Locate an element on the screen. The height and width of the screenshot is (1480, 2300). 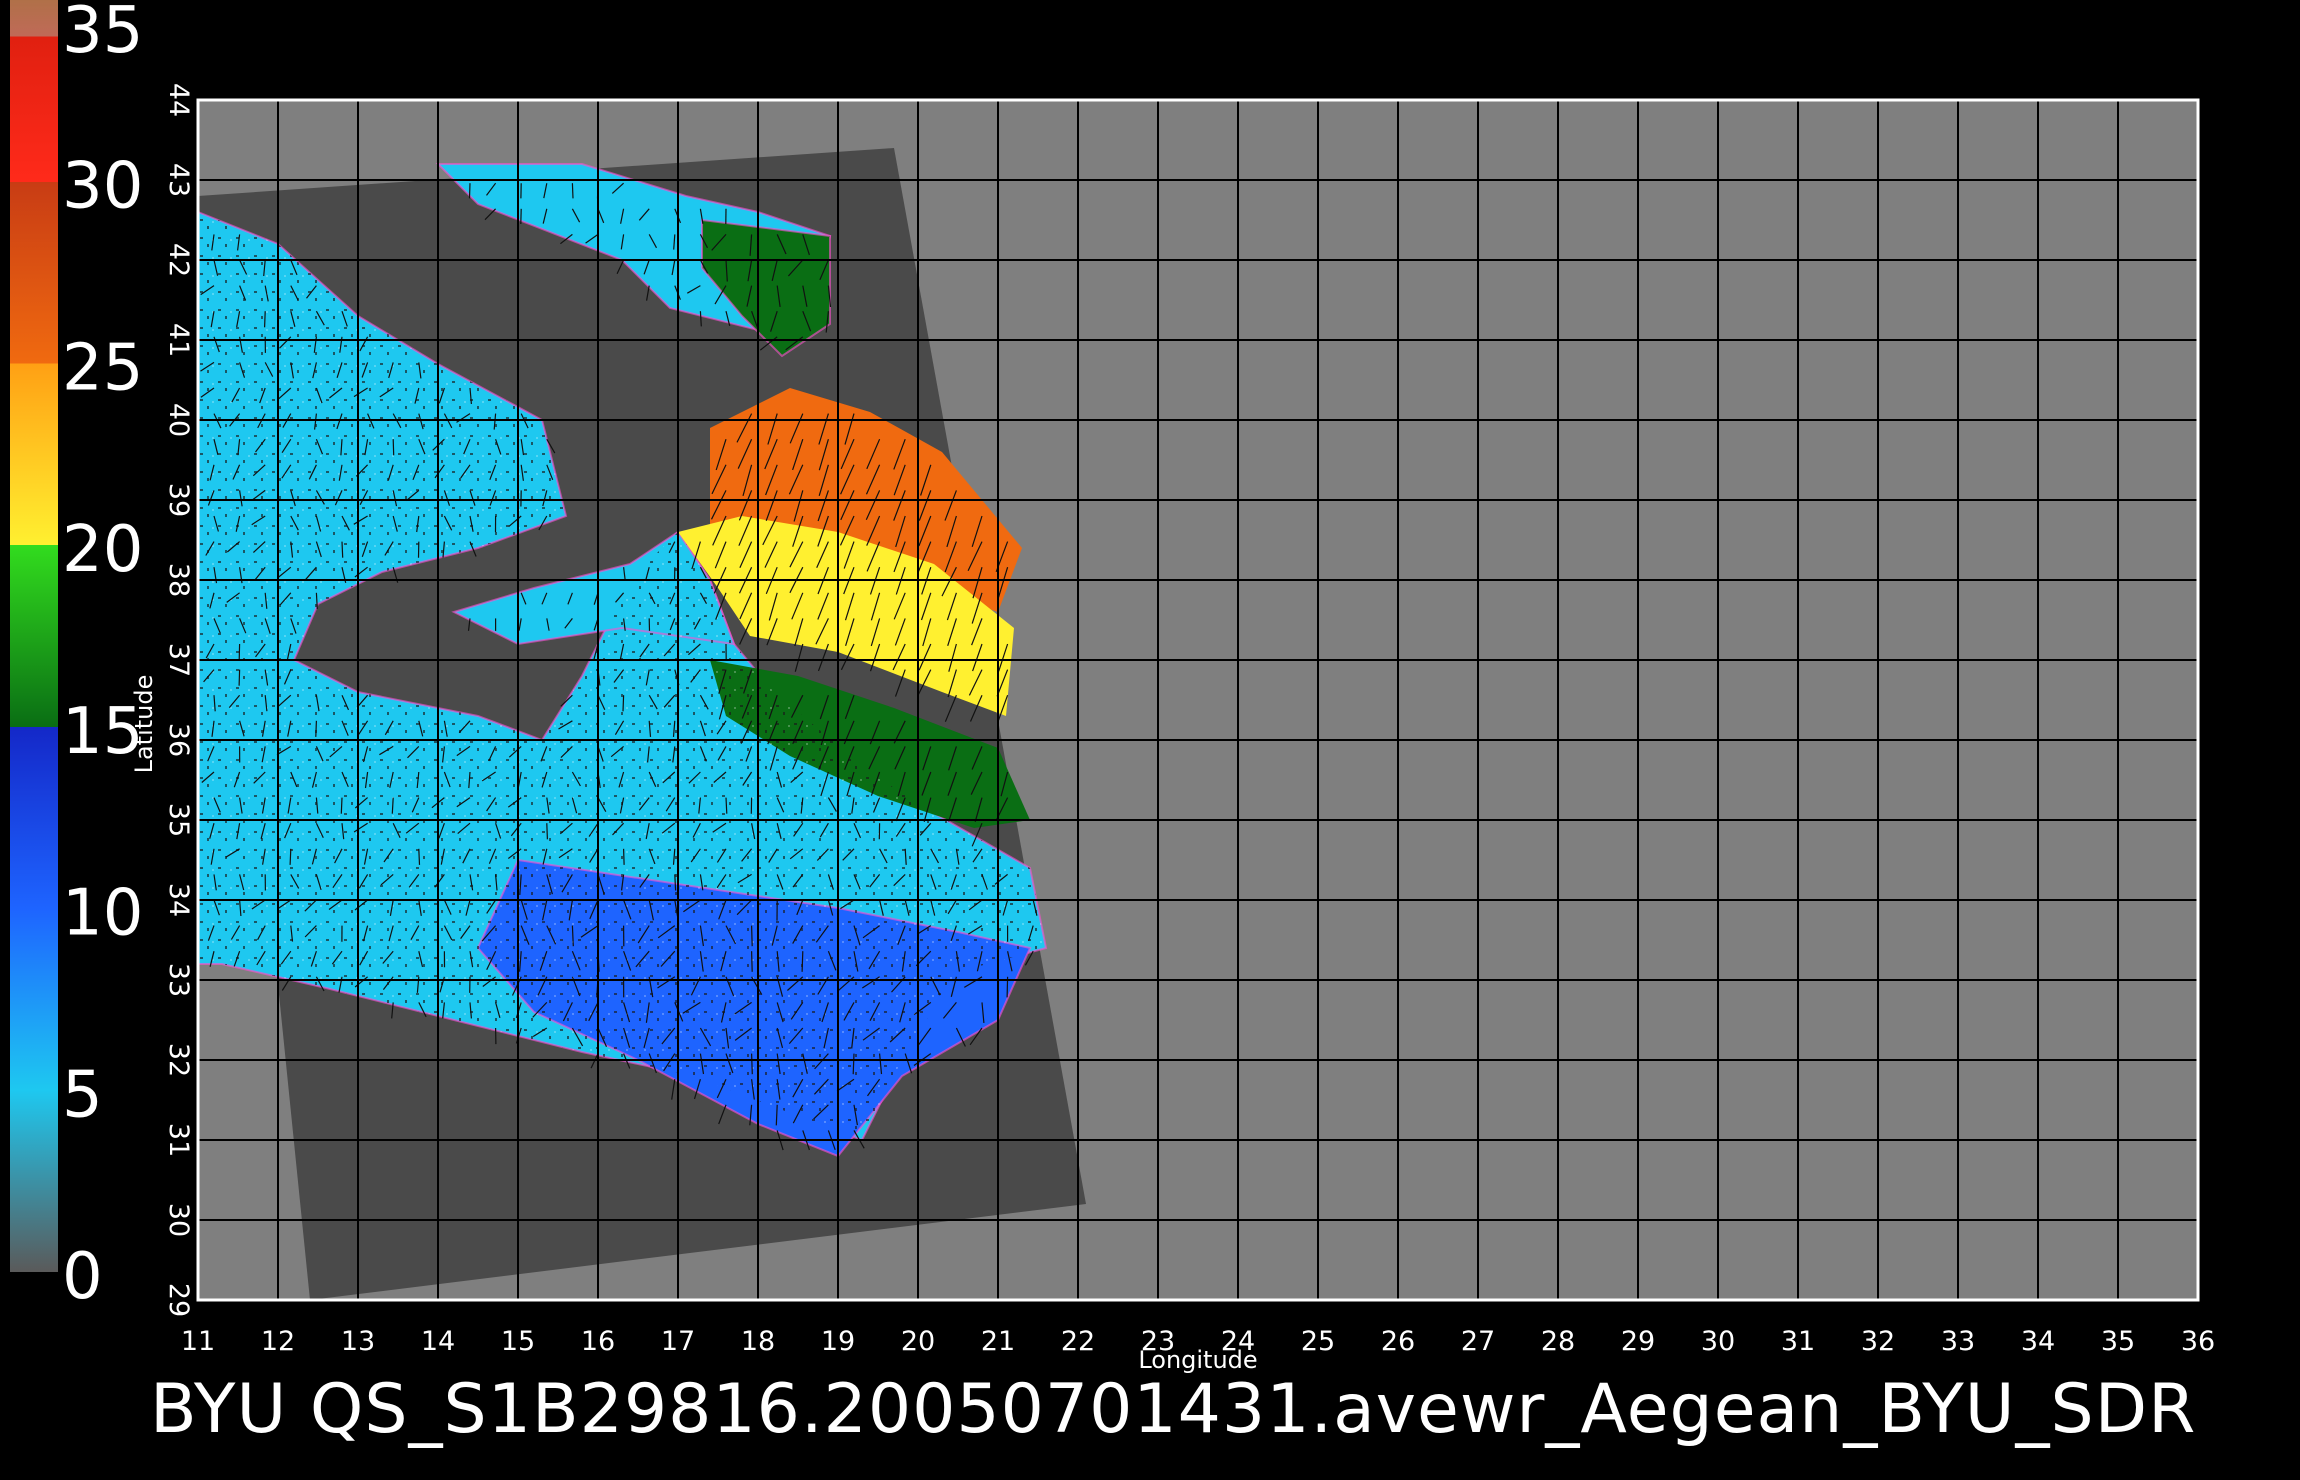
longitude-tick-35: 35 is located at coordinates (2118, 1341).